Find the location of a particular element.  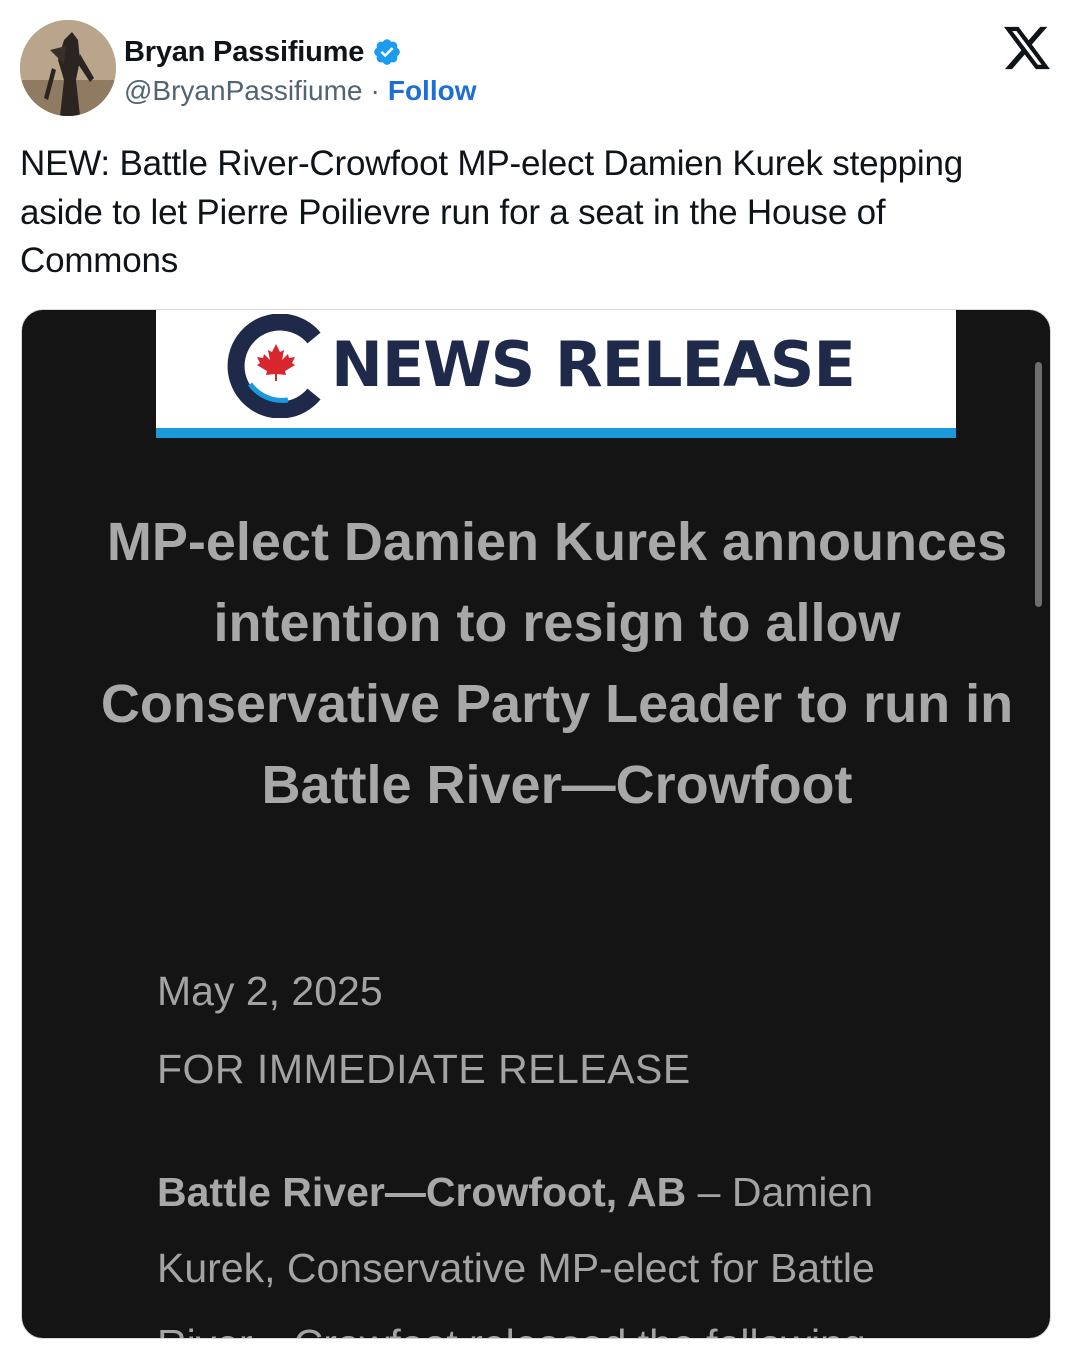

avatar is located at coordinates (68, 68).